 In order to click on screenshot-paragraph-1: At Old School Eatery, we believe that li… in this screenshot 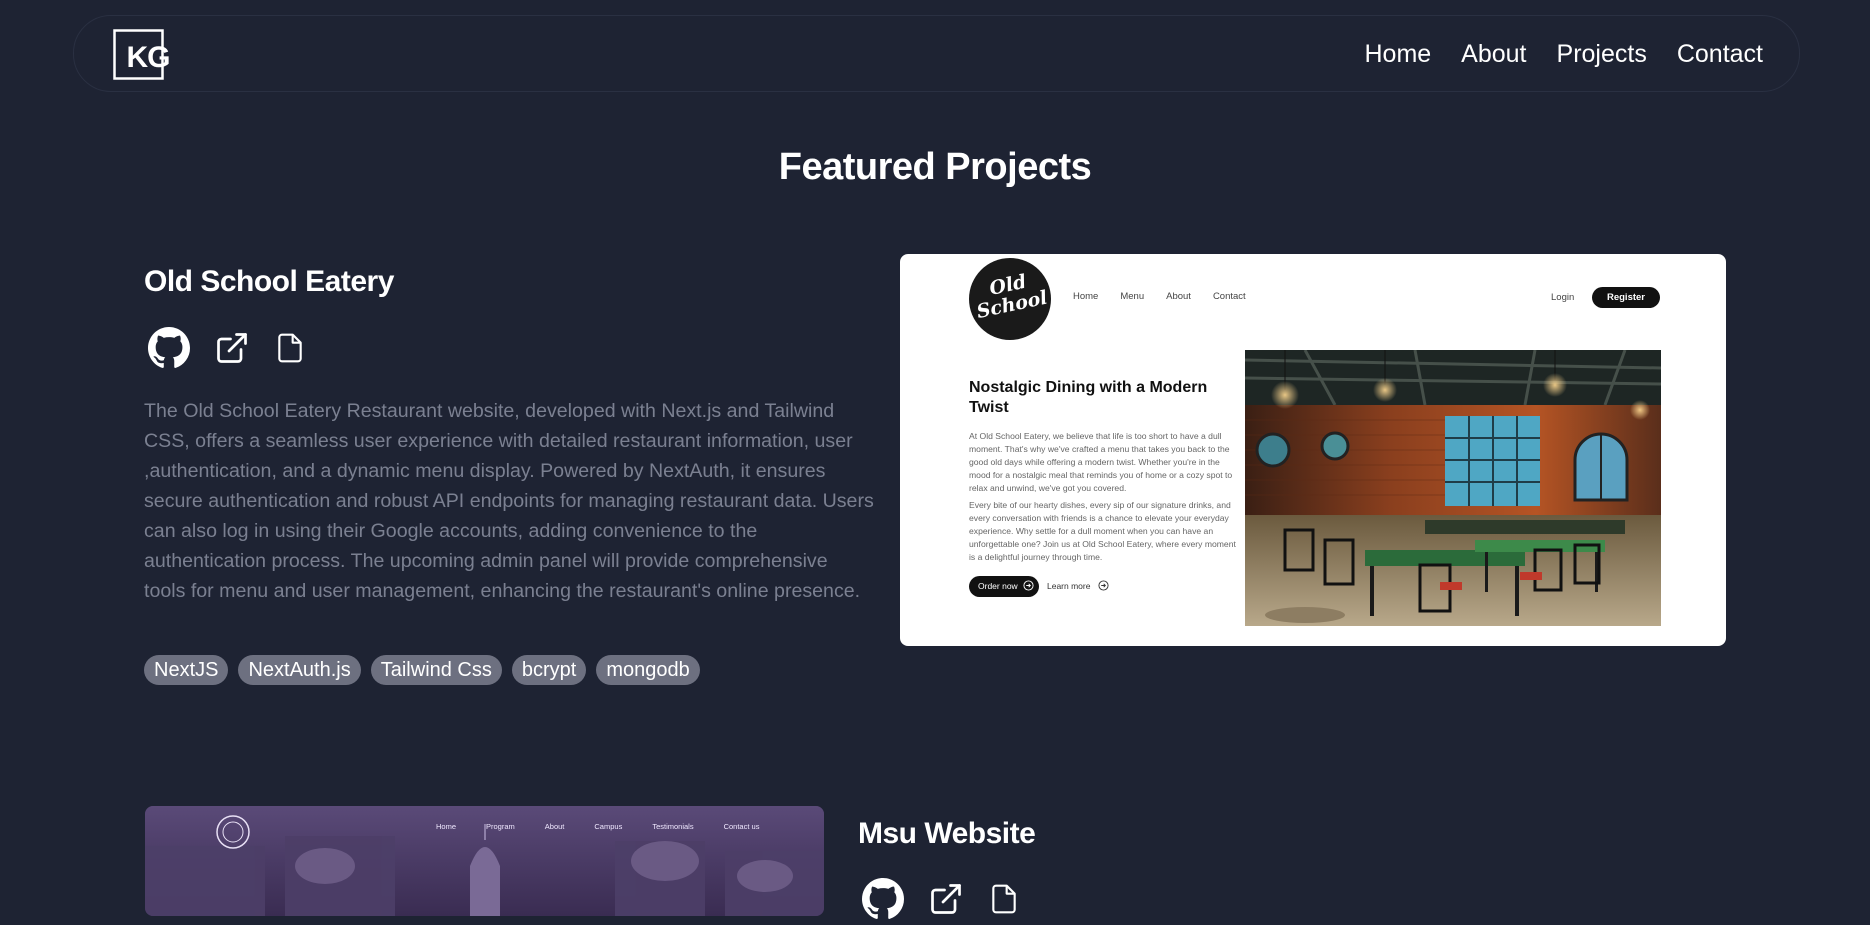, I will do `click(1101, 462)`.